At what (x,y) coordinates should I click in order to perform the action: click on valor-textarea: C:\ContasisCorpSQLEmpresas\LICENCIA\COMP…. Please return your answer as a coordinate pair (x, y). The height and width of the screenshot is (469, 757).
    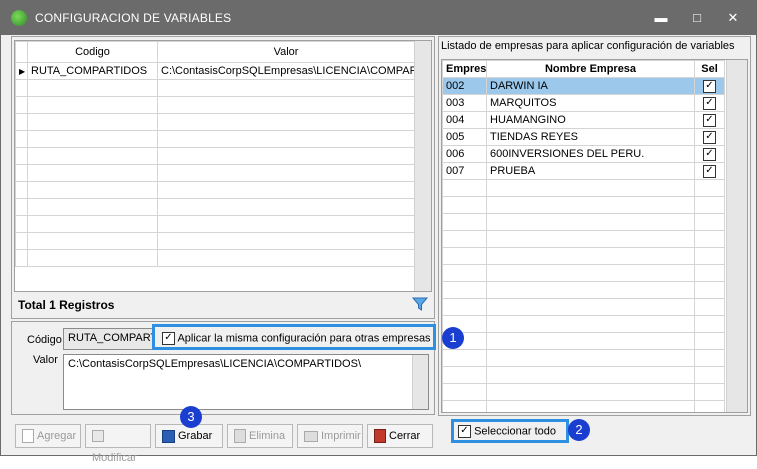
    Looking at the image, I should click on (246, 382).